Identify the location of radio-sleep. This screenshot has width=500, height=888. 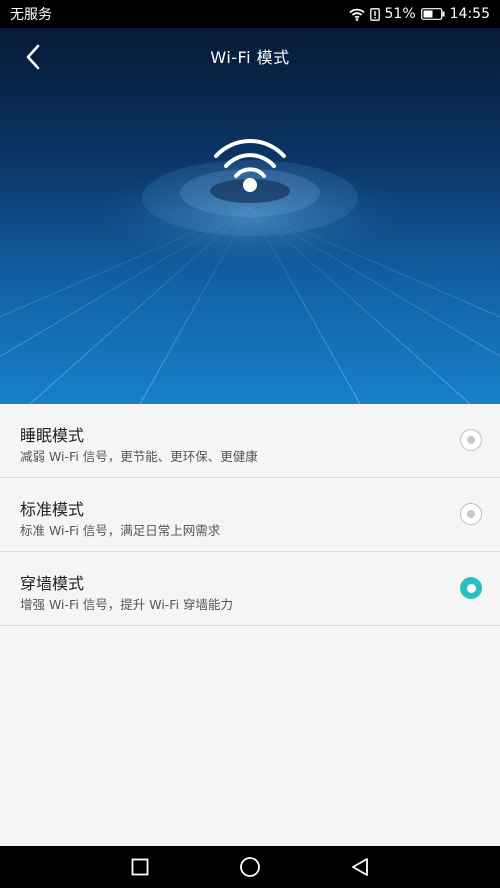
(471, 440).